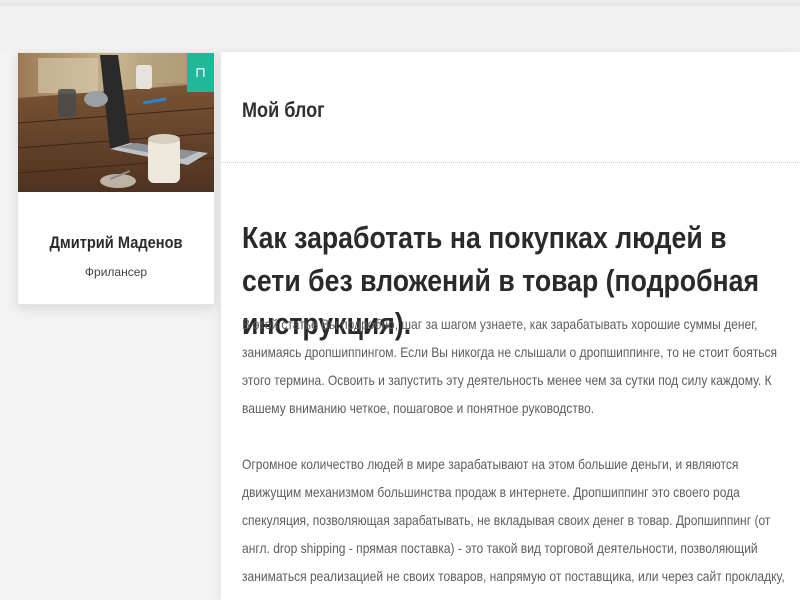 The height and width of the screenshot is (600, 800). I want to click on profile-photo: ⊓, so click(116, 122).